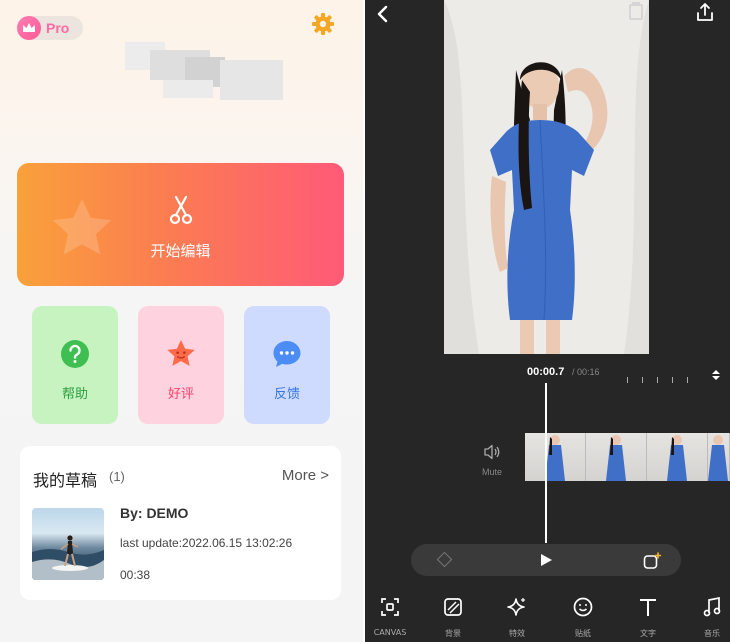 The width and height of the screenshot is (730, 642). Describe the element at coordinates (181, 354) in the screenshot. I see `star-face-icon` at that location.